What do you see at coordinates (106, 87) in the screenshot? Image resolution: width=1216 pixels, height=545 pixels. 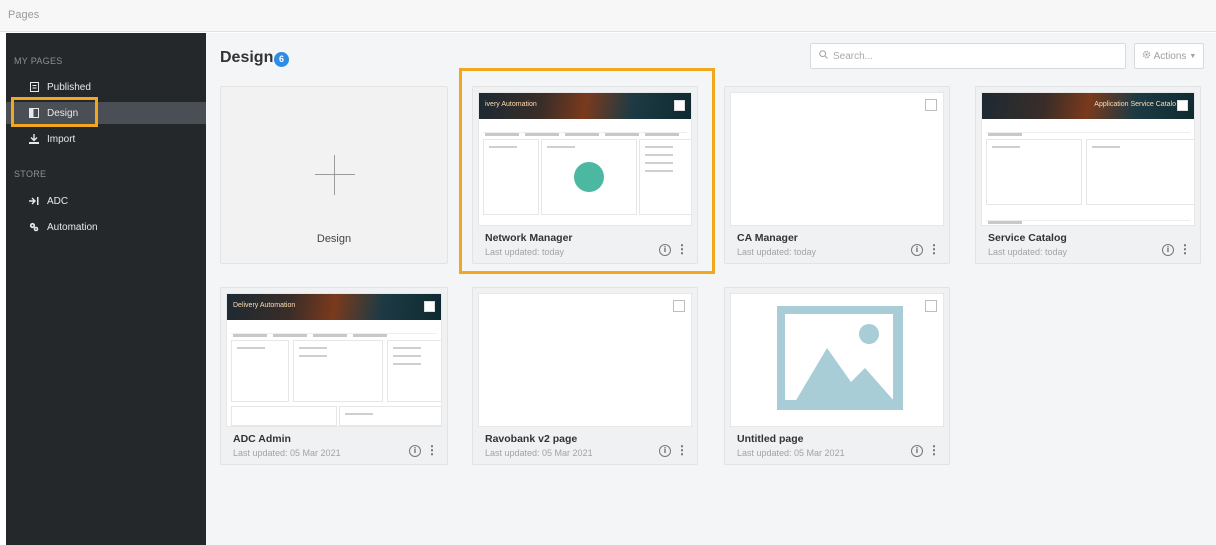 I see `sidebar-item-published: Published` at bounding box center [106, 87].